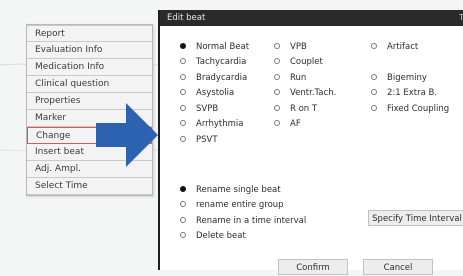 This screenshot has height=276, width=463. I want to click on beat-type-label: VPB, so click(298, 47).